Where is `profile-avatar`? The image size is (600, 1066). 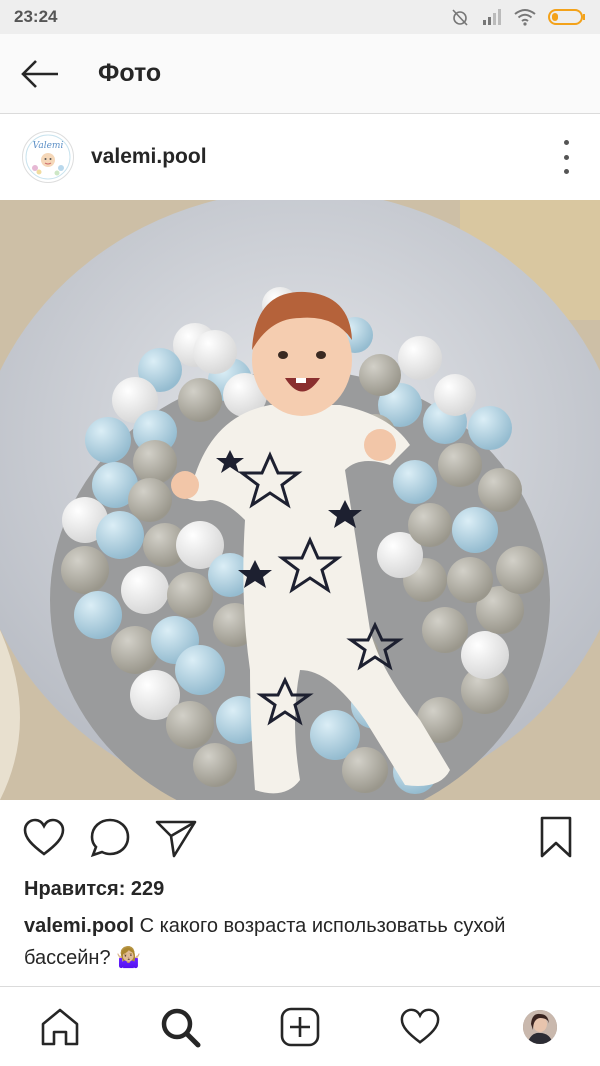
profile-avatar is located at coordinates (540, 1027).